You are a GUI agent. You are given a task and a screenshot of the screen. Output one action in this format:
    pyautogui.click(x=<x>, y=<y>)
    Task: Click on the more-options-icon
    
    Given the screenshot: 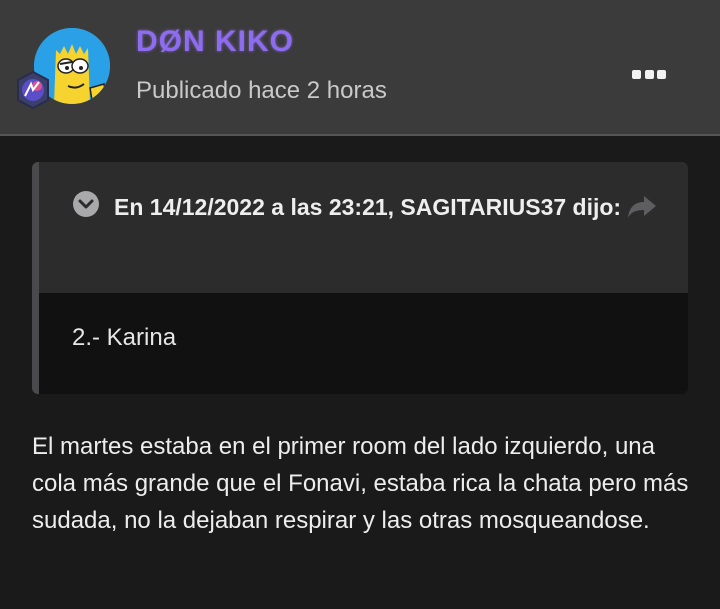 What is the action you would take?
    pyautogui.click(x=649, y=76)
    